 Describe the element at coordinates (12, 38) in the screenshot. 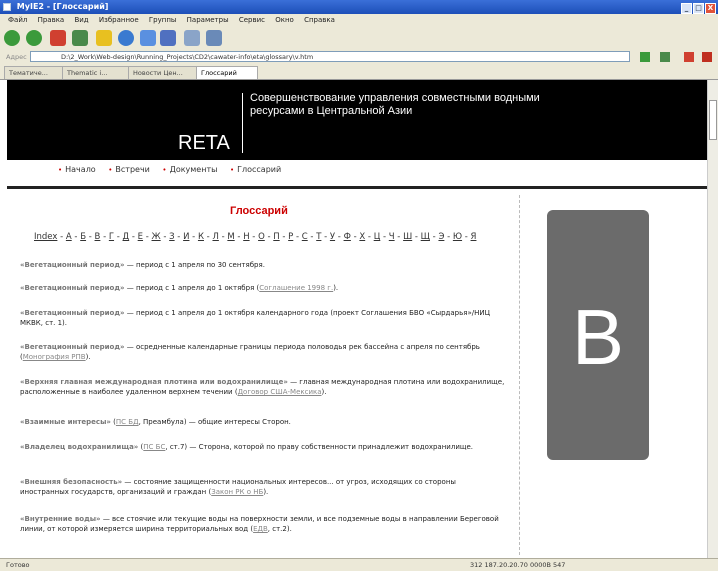

I see `back-icon` at that location.